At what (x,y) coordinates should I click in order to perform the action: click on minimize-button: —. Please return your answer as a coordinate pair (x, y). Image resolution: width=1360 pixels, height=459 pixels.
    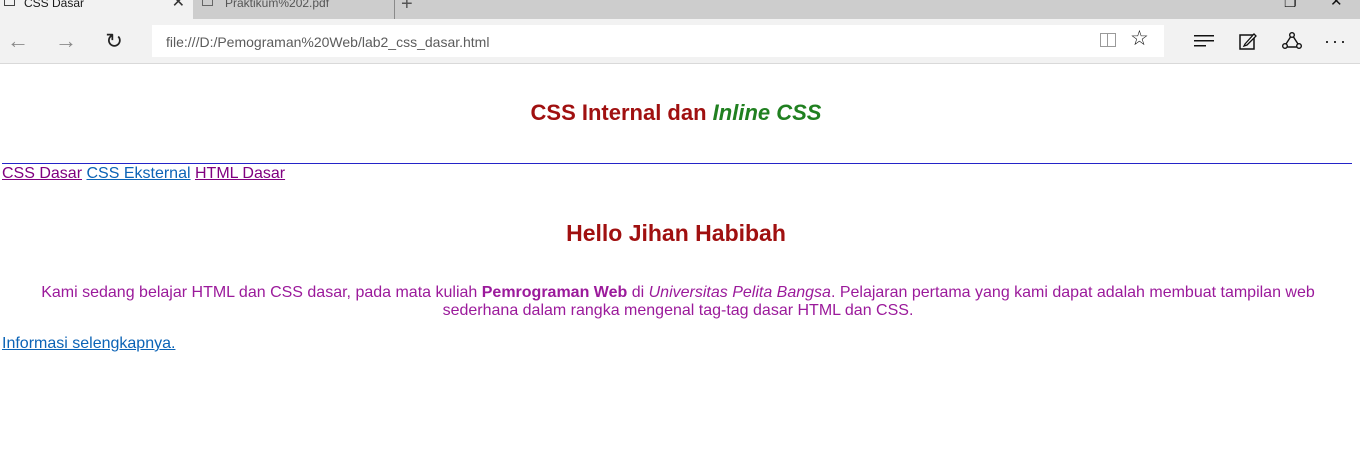
    Looking at the image, I should click on (1246, 3).